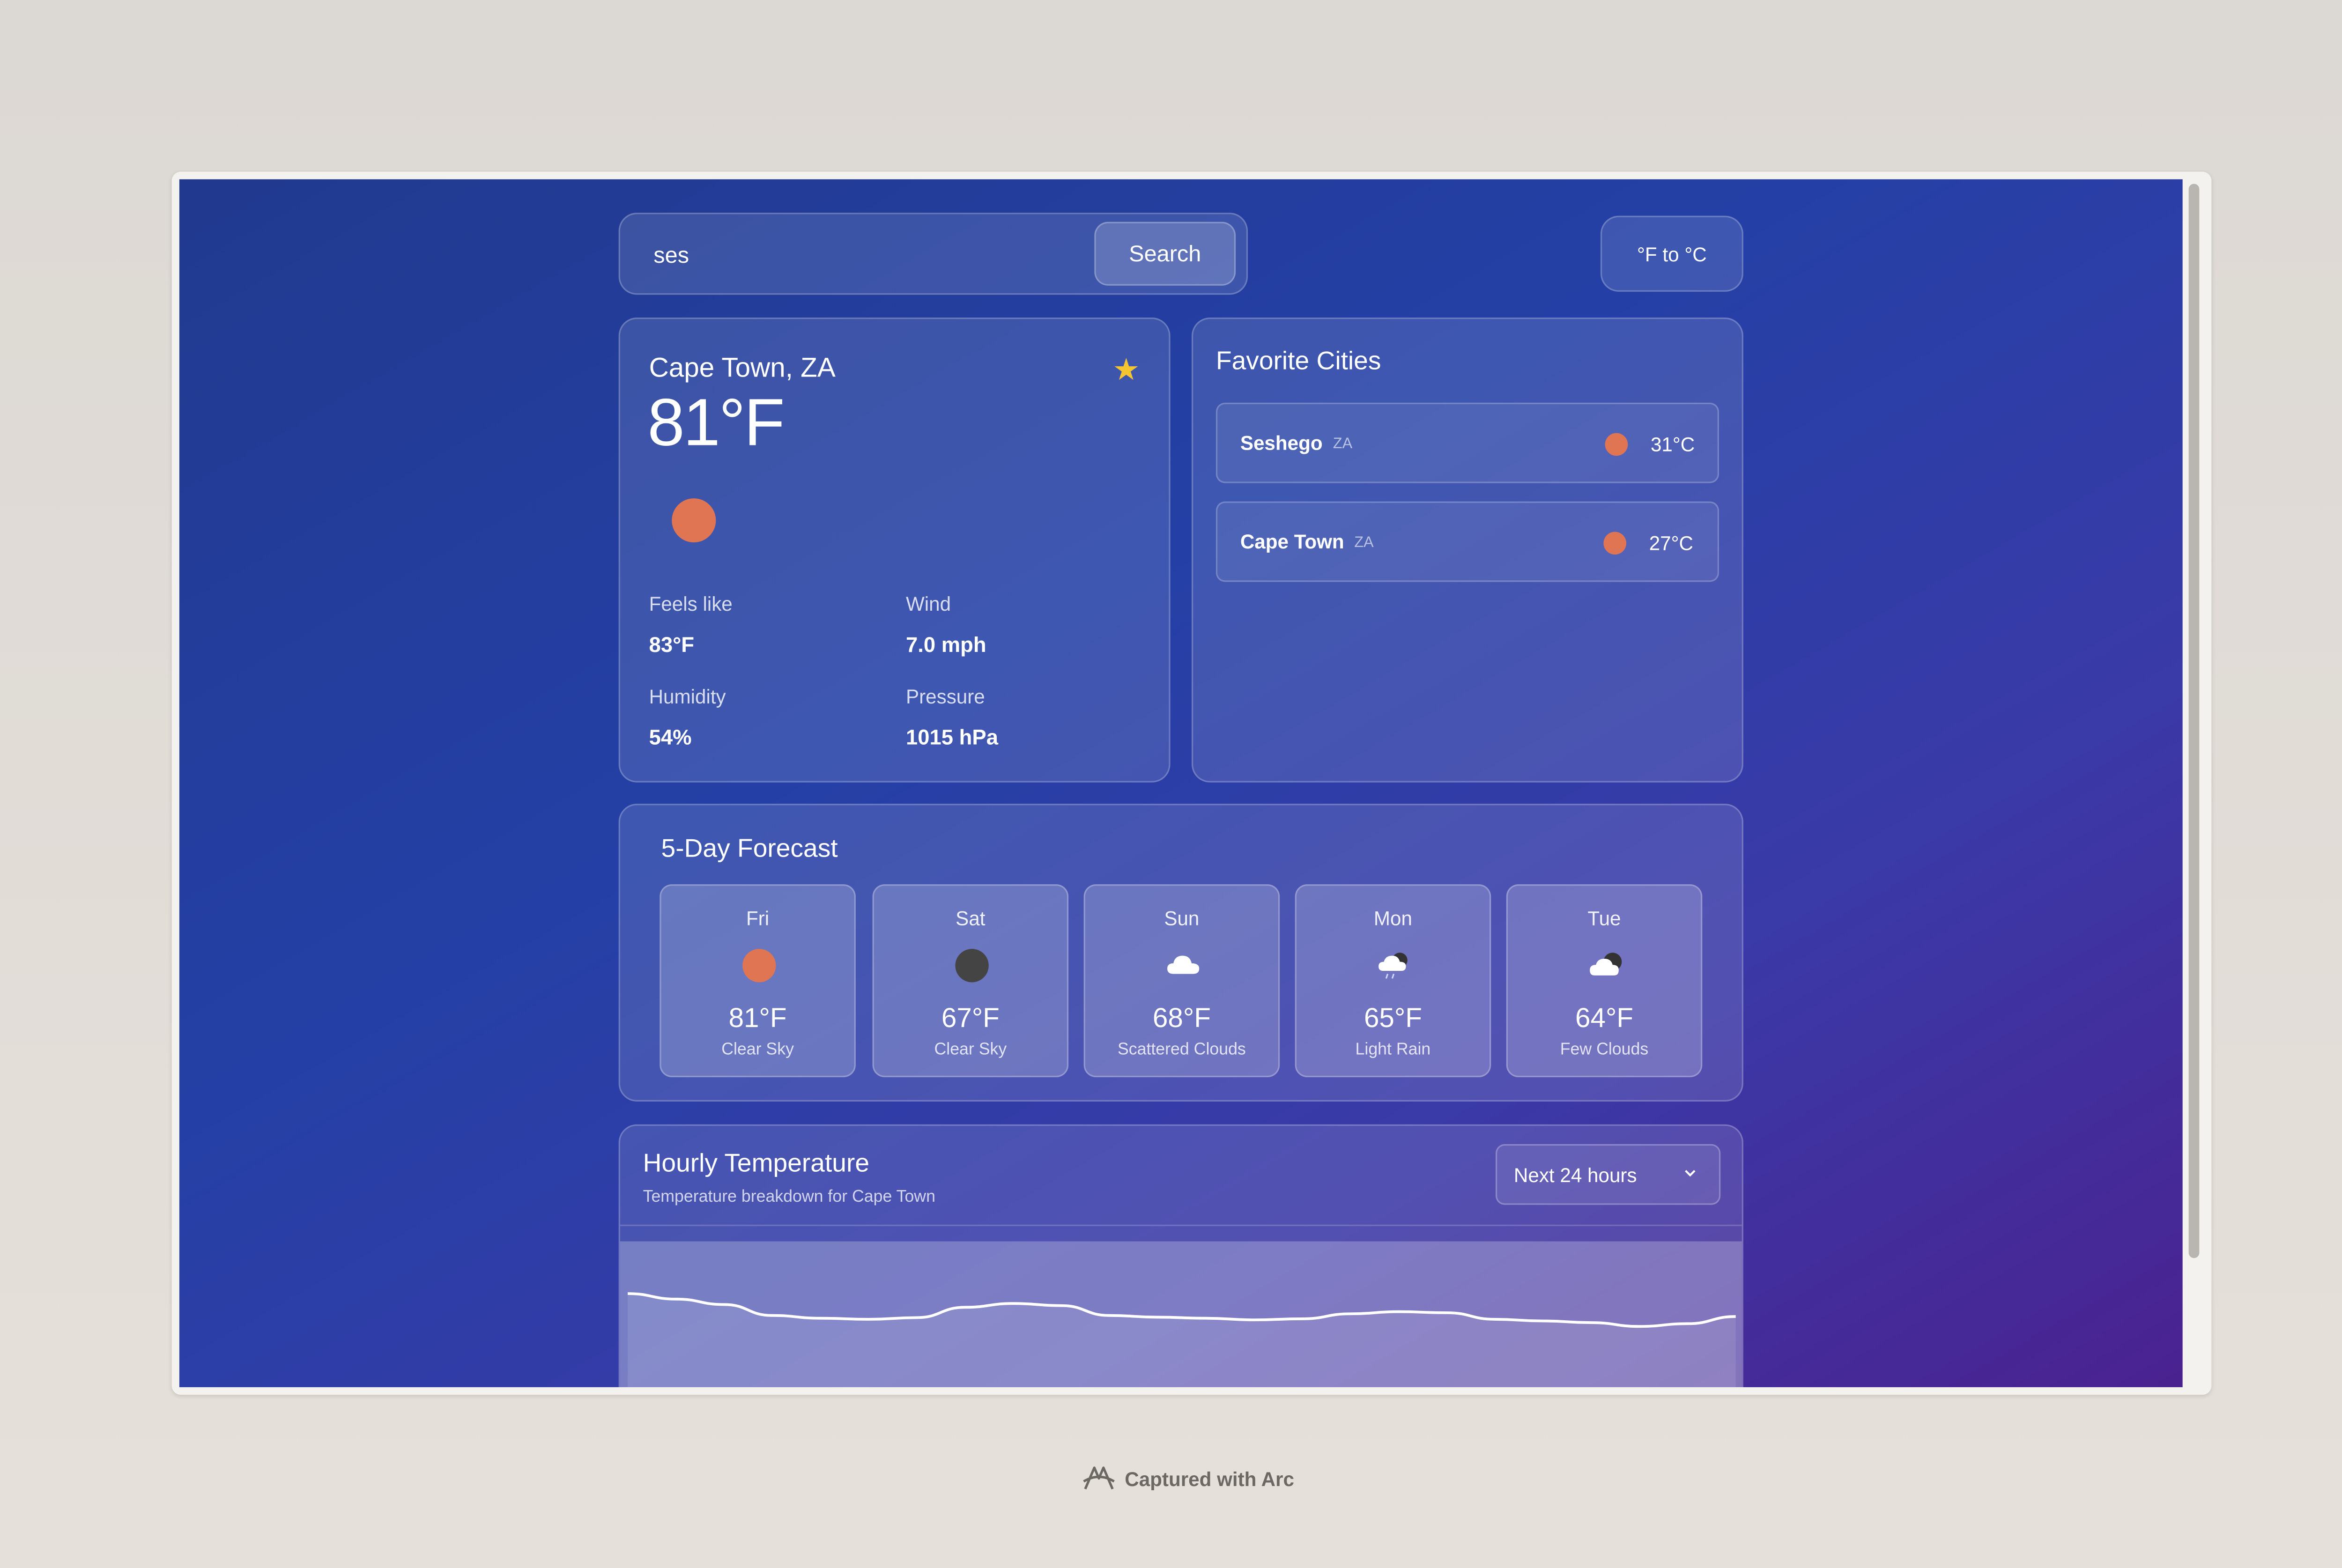 The height and width of the screenshot is (1568, 2342). I want to click on forecast-day-desc: Scattered Clouds, so click(1181, 1050).